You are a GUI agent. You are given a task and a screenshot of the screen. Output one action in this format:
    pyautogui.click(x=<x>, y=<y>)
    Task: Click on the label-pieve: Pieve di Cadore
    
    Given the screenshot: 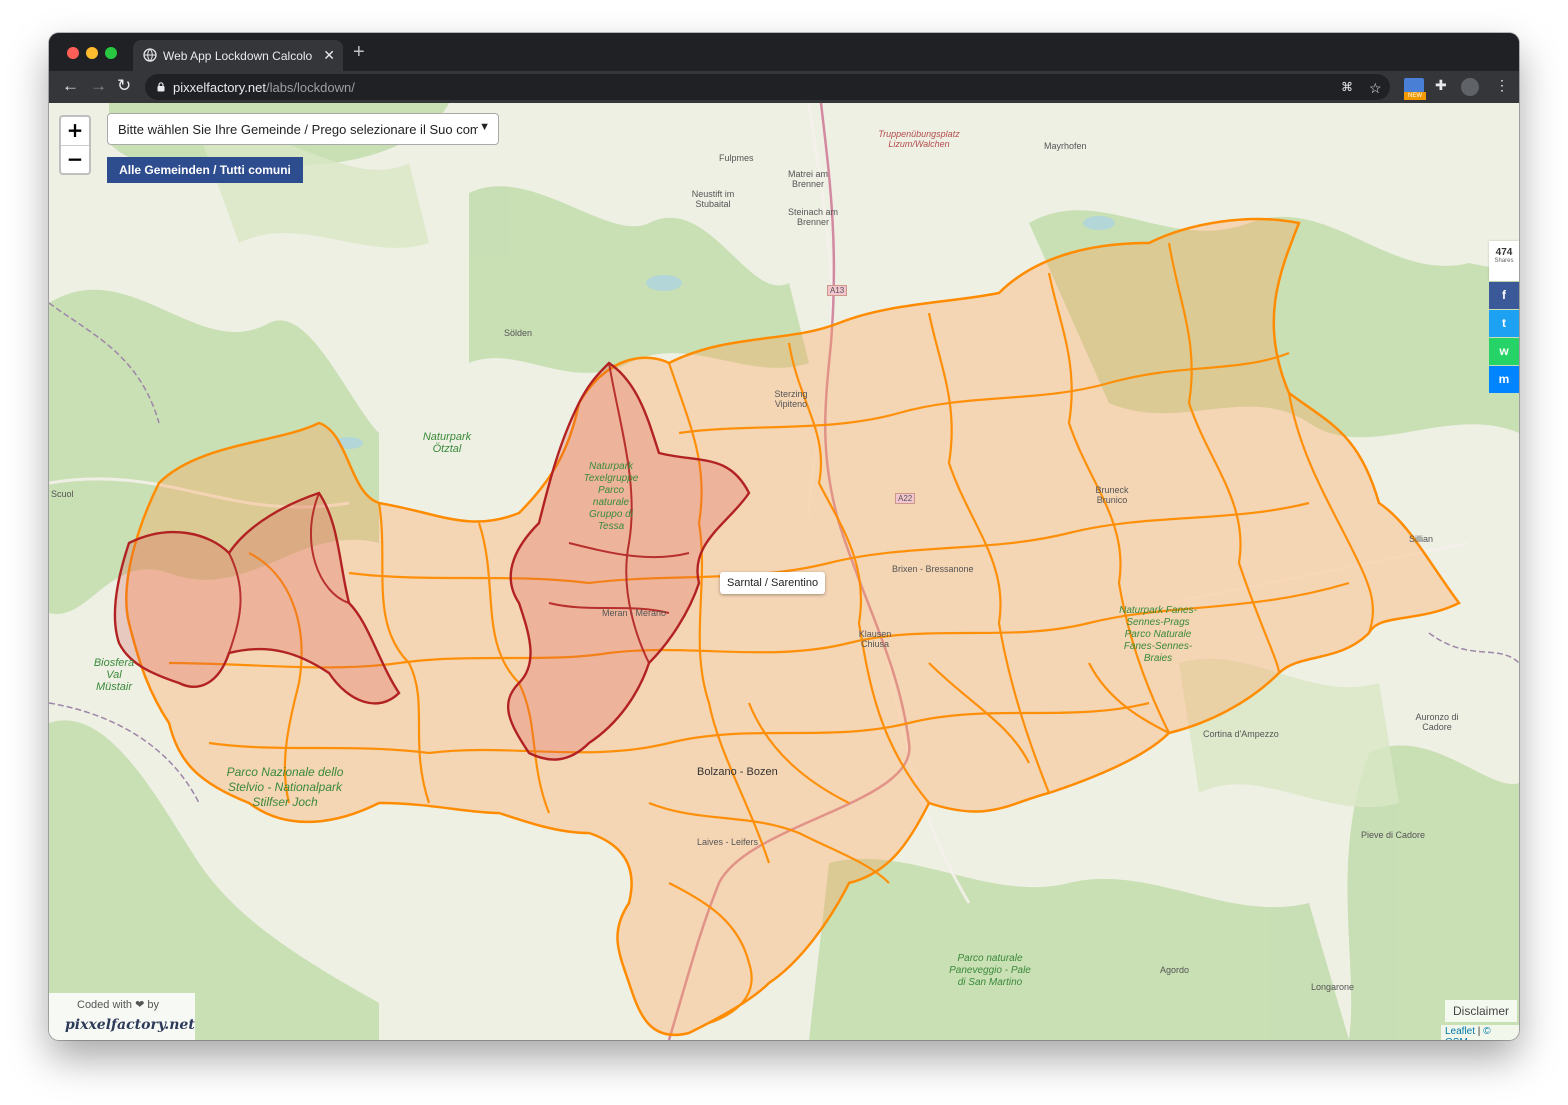 What is the action you would take?
    pyautogui.click(x=1393, y=835)
    